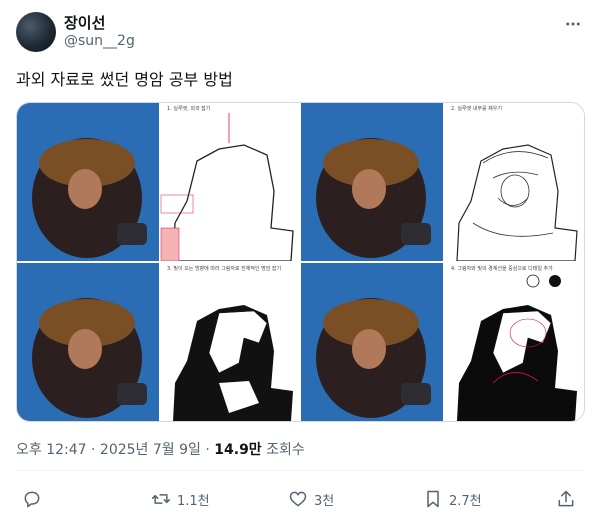 This screenshot has width=599, height=524. What do you see at coordinates (299, 470) in the screenshot?
I see `divider` at bounding box center [299, 470].